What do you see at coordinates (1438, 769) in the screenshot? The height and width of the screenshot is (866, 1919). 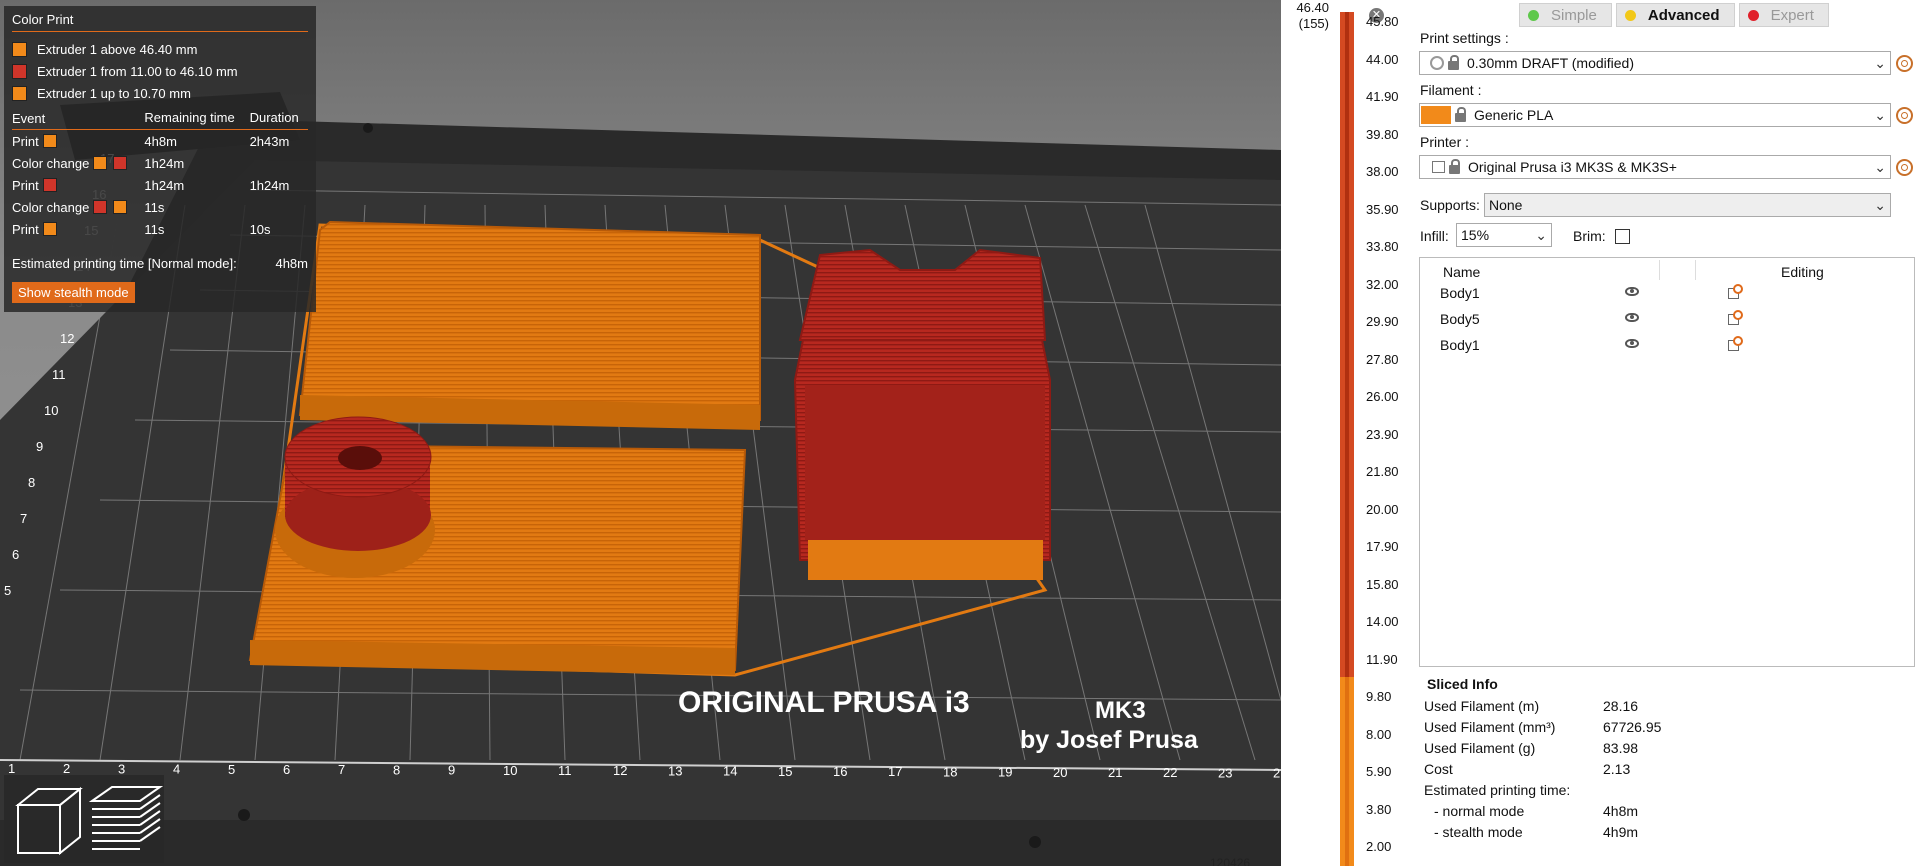 I see `sliced-info-key: Cost` at bounding box center [1438, 769].